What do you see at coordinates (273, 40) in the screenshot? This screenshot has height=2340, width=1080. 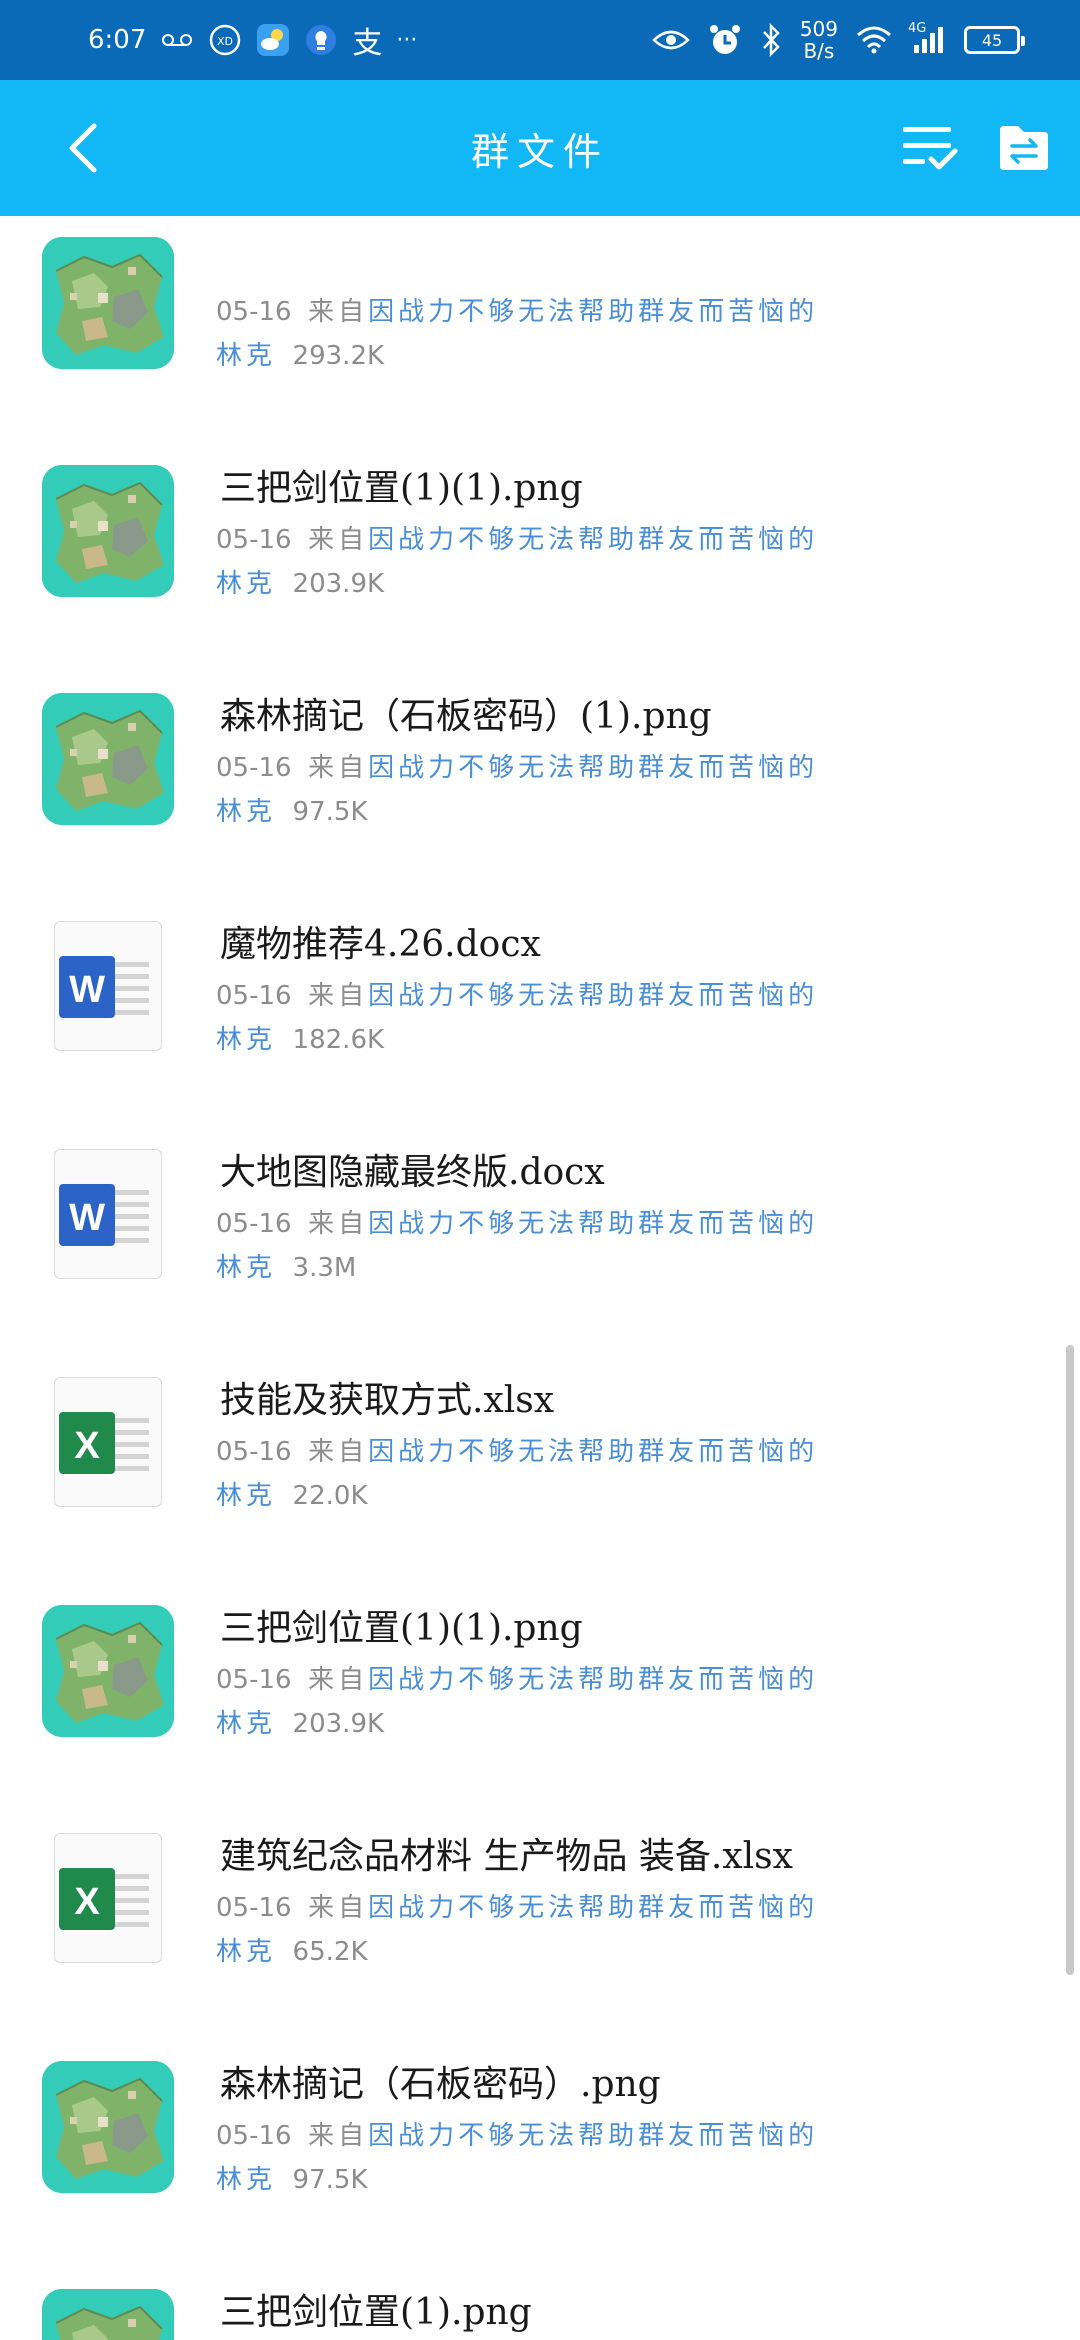 I see `weather-icon` at bounding box center [273, 40].